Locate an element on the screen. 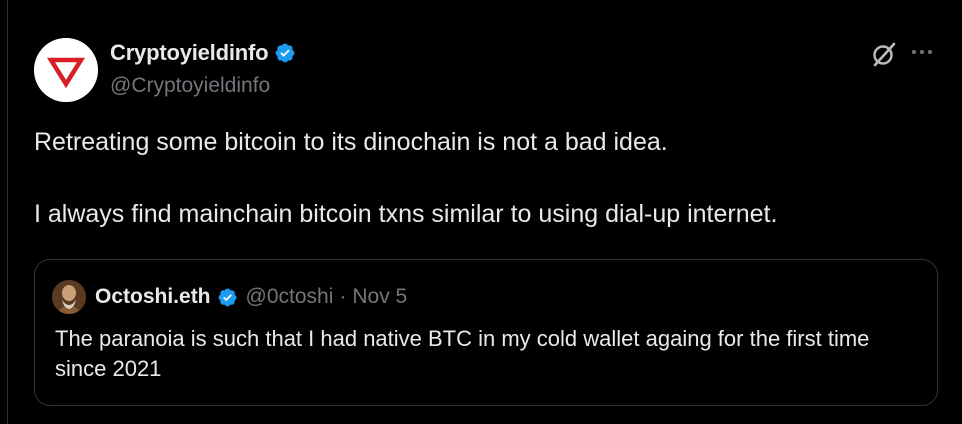  author-name: Cryptoyieldinfo is located at coordinates (189, 53).